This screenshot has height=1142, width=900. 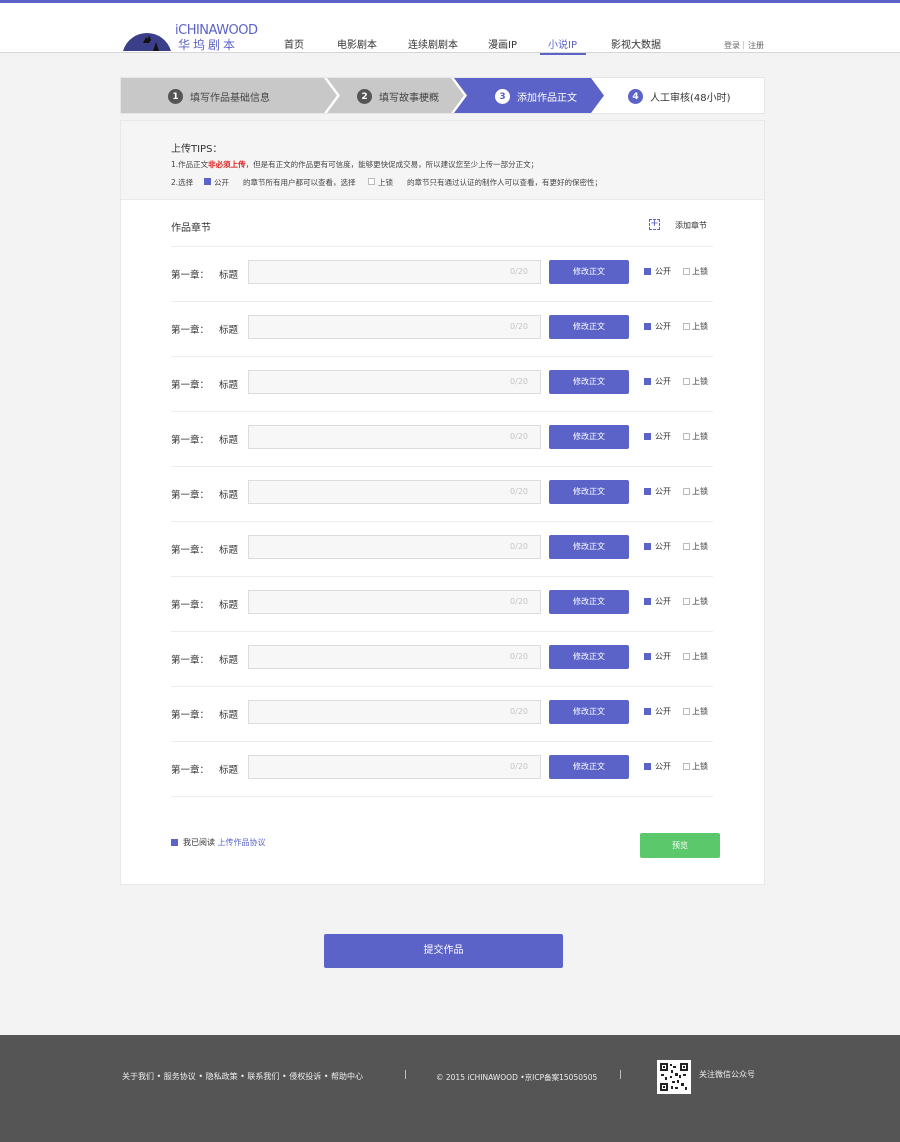 What do you see at coordinates (199, 842) in the screenshot?
I see `agreement-prefix: 我已阅读` at bounding box center [199, 842].